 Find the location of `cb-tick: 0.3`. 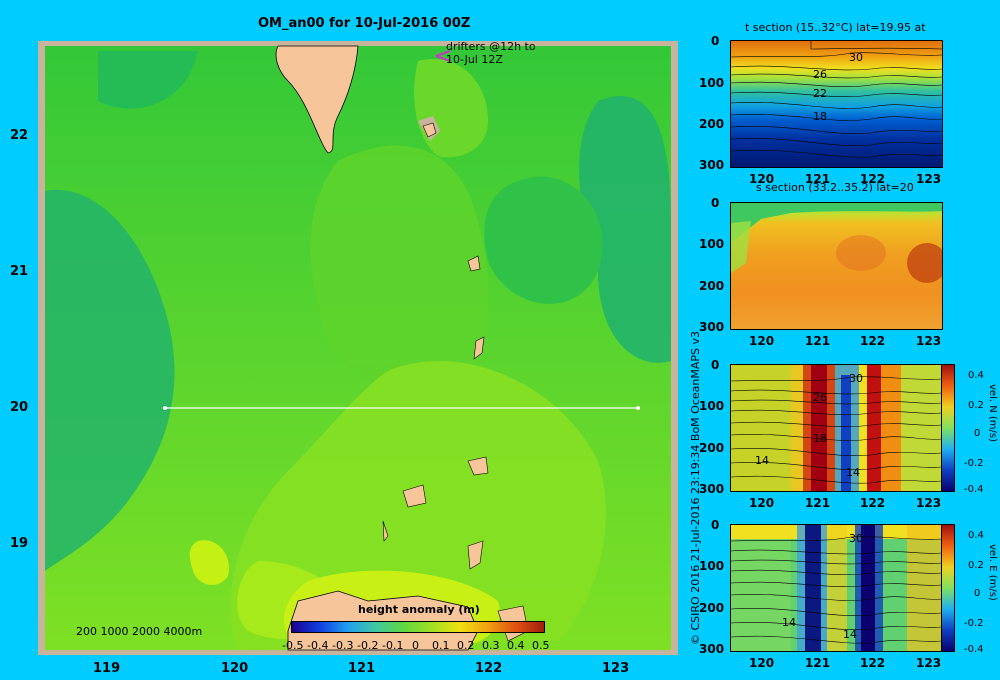

cb-tick: 0.3 is located at coordinates (491, 645).